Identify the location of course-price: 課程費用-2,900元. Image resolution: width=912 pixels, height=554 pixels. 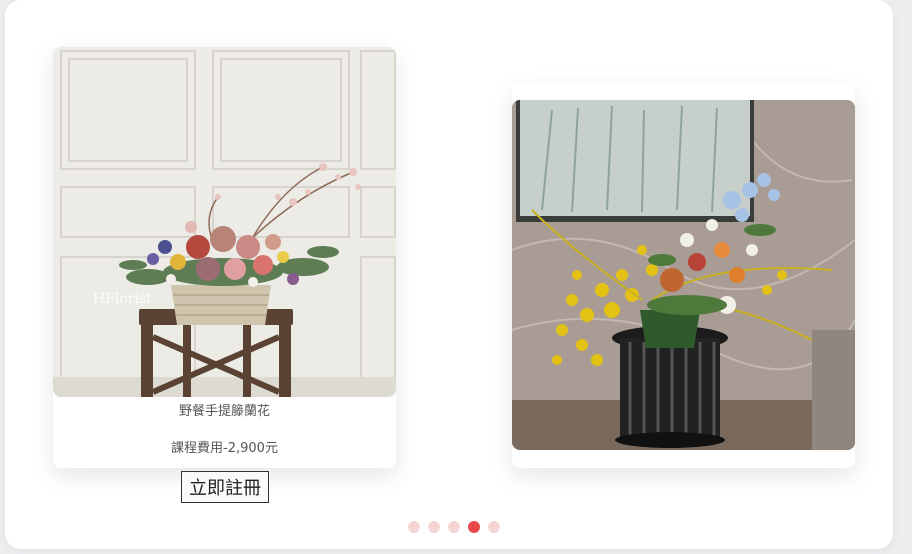
(224, 448).